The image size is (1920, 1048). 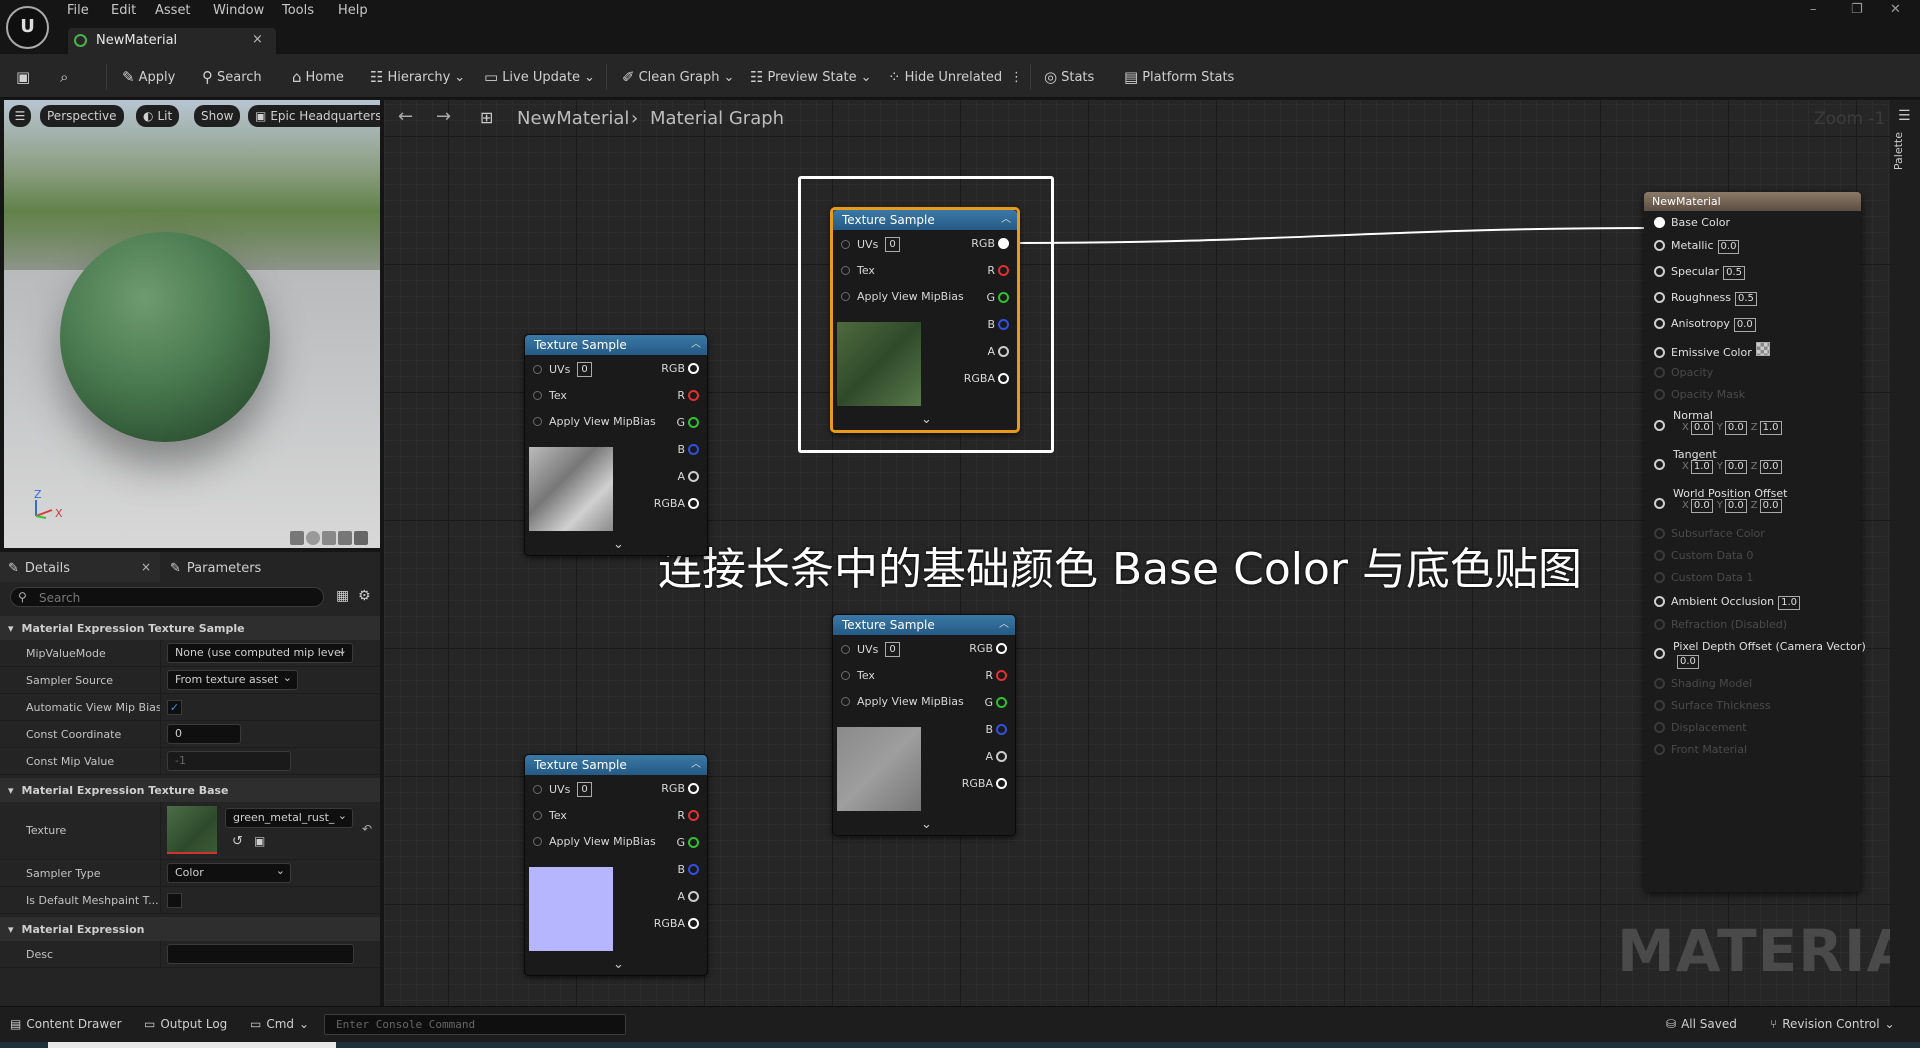 What do you see at coordinates (1659, 503) in the screenshot?
I see `wpo-pin-icon` at bounding box center [1659, 503].